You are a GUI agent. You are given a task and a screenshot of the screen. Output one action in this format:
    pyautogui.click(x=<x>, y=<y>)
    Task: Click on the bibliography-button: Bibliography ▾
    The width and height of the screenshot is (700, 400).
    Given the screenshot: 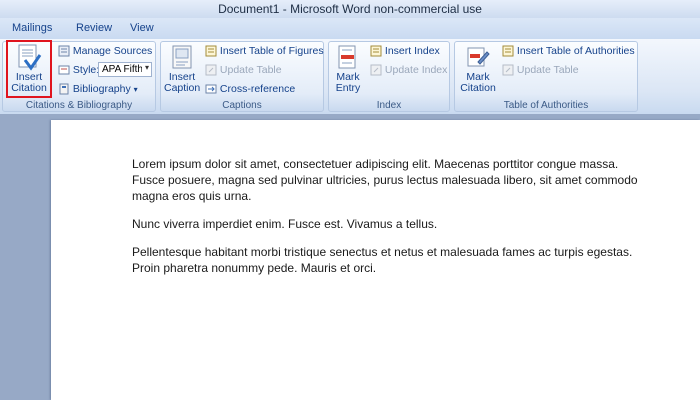 What is the action you would take?
    pyautogui.click(x=98, y=89)
    